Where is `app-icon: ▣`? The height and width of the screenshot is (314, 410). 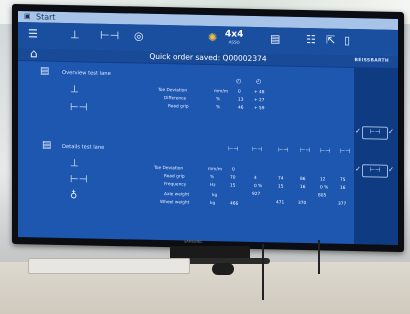 app-icon: ▣ is located at coordinates (27, 16).